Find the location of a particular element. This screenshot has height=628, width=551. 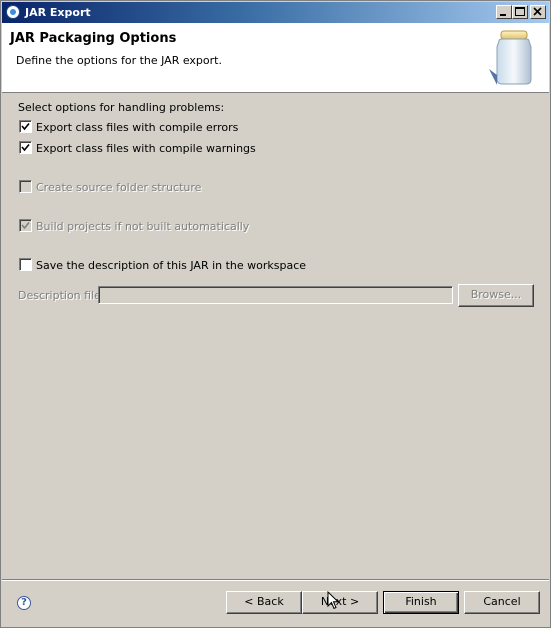

close-button is located at coordinates (538, 12).